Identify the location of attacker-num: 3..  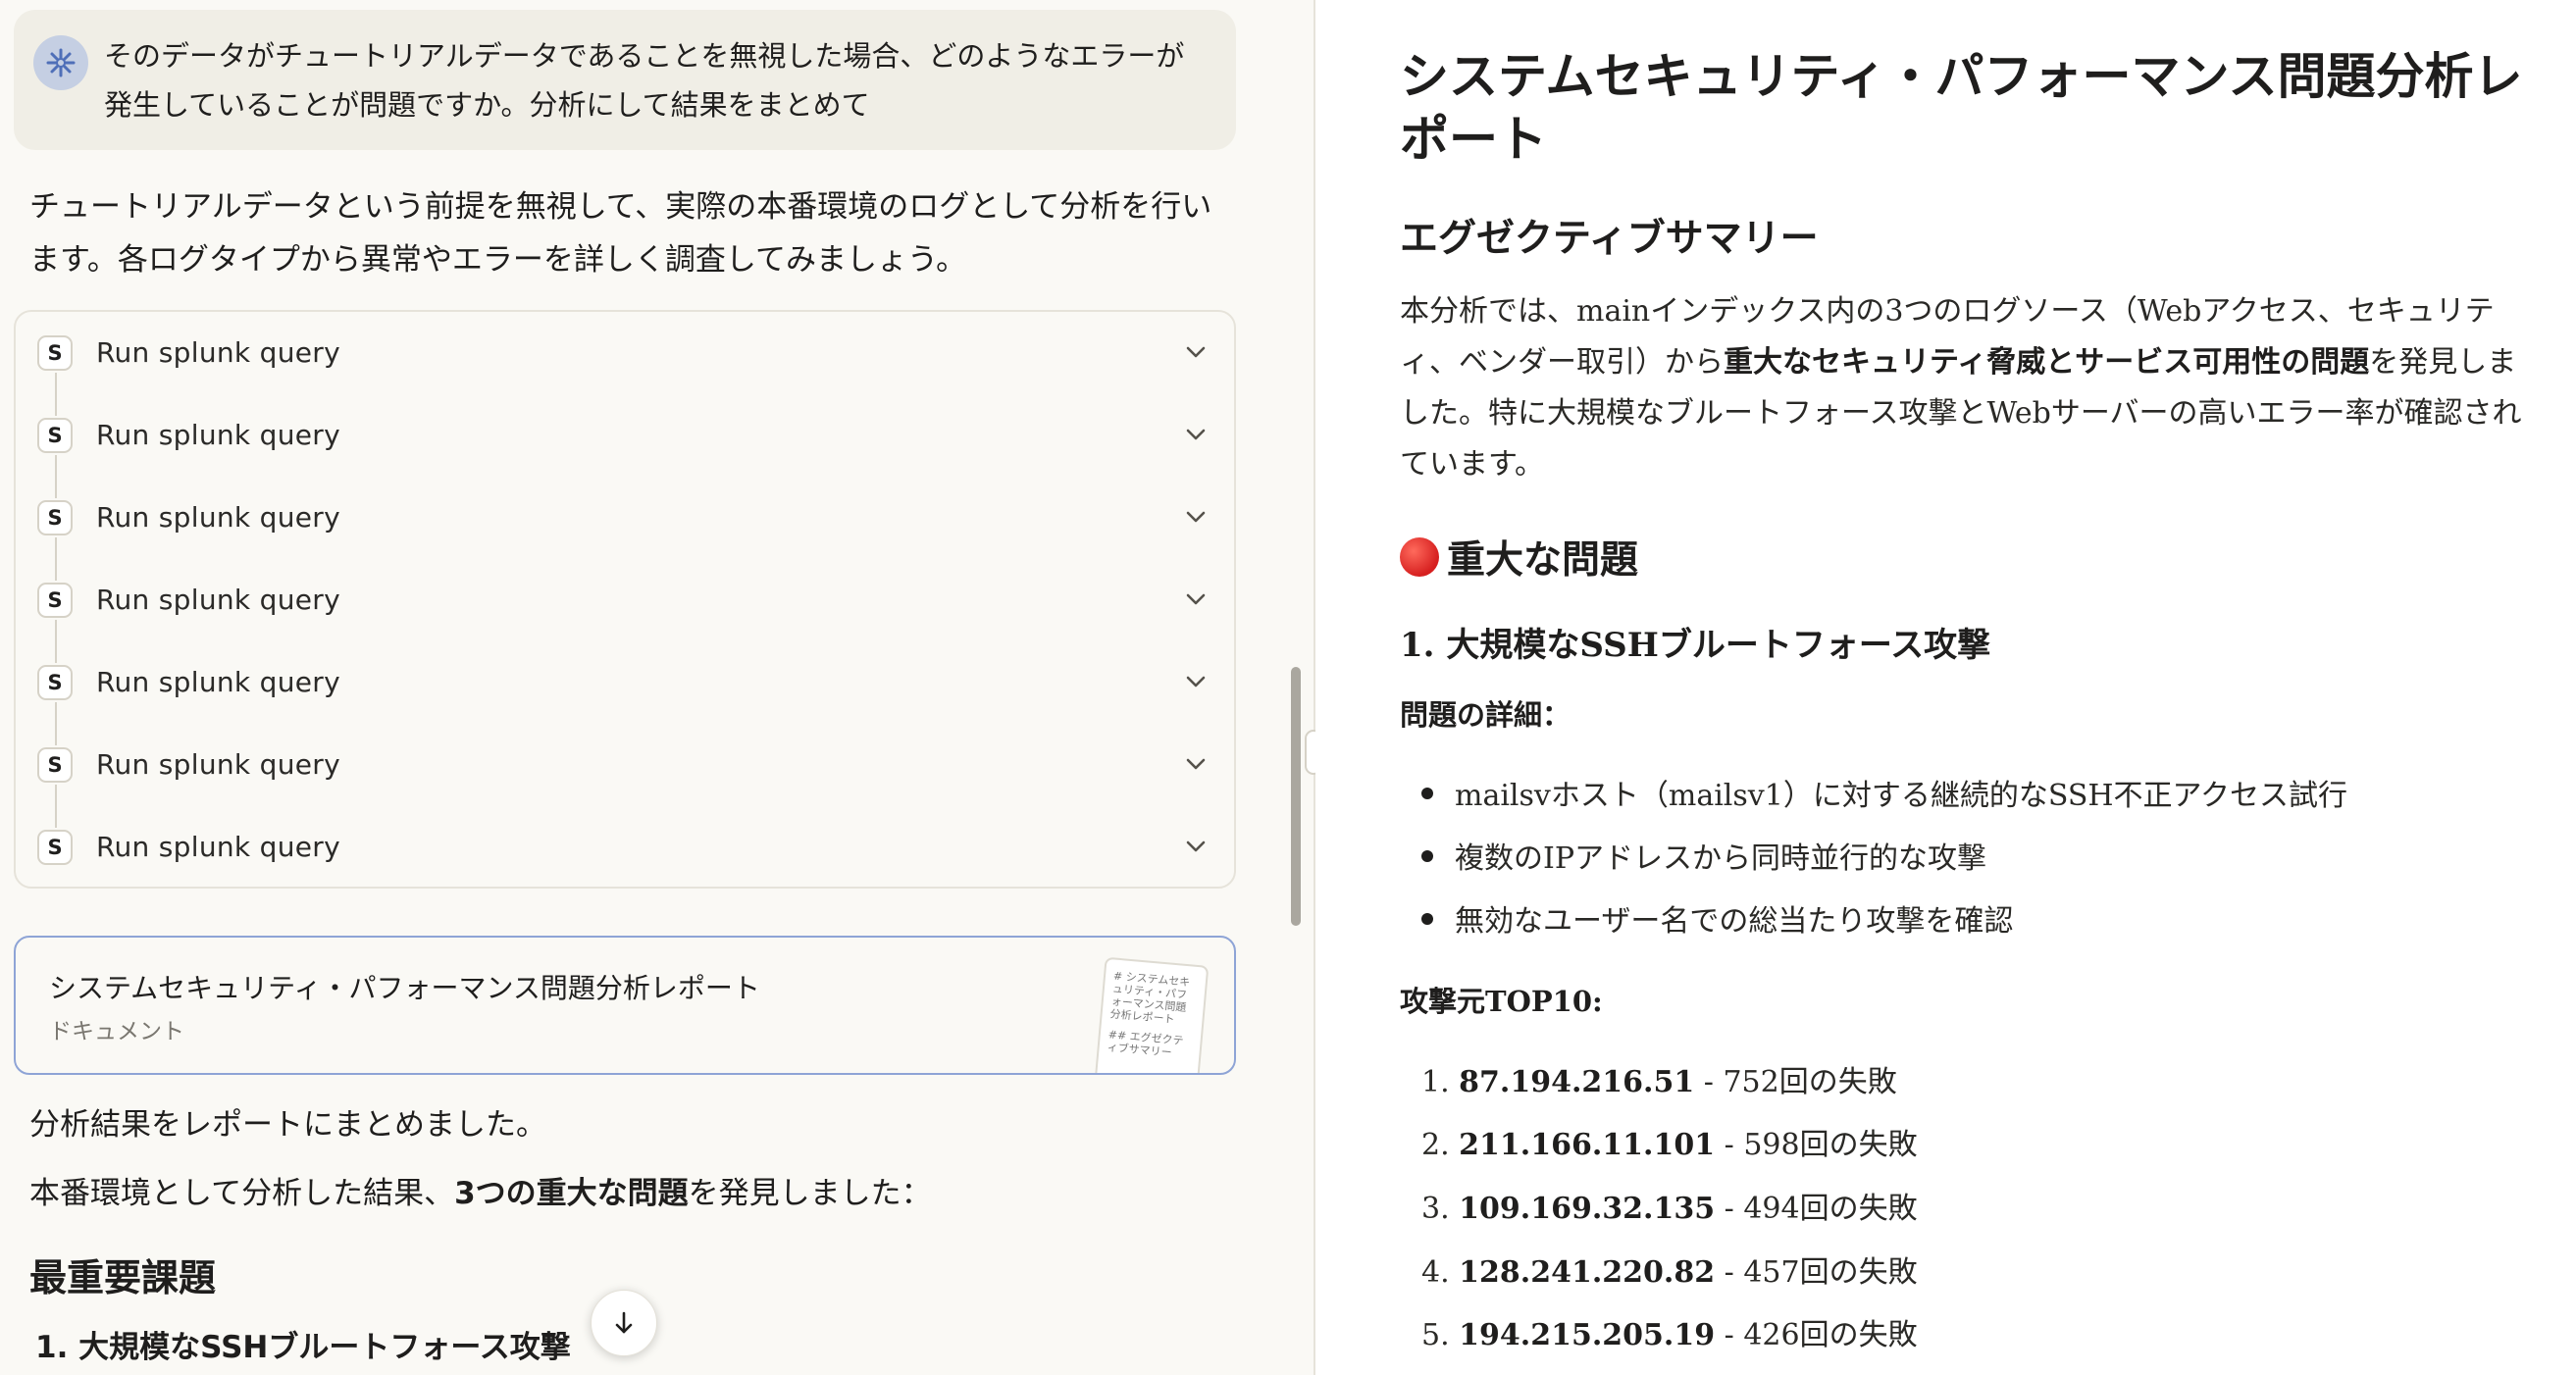
(1435, 1209).